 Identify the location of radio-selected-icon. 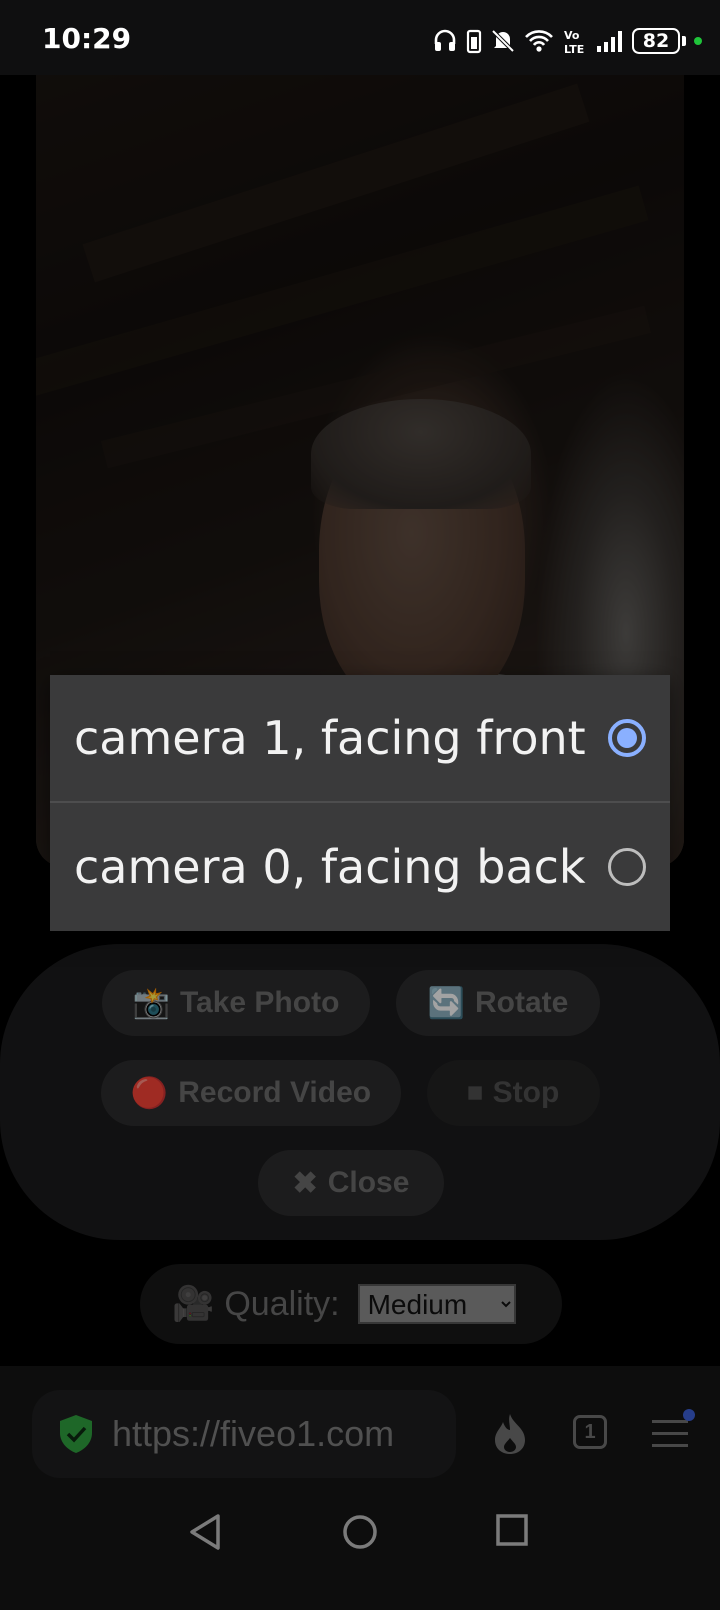
(627, 738).